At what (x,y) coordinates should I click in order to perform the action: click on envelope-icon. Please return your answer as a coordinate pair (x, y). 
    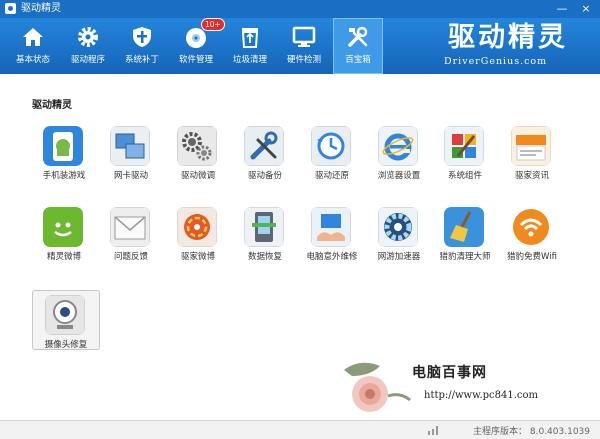
    Looking at the image, I should click on (130, 227).